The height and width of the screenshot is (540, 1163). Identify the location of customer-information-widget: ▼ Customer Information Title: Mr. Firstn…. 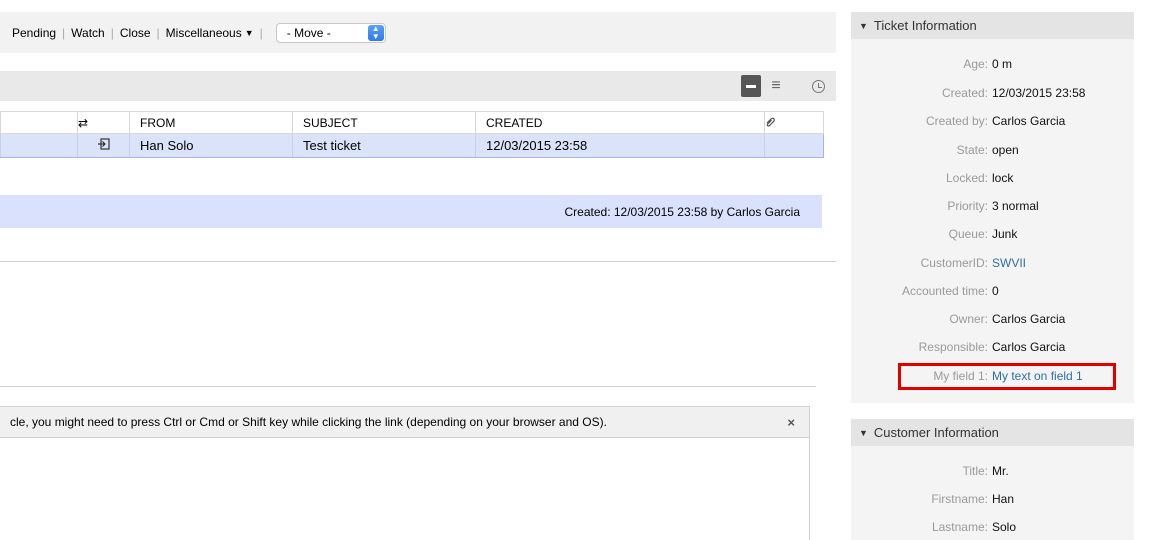
(992, 479).